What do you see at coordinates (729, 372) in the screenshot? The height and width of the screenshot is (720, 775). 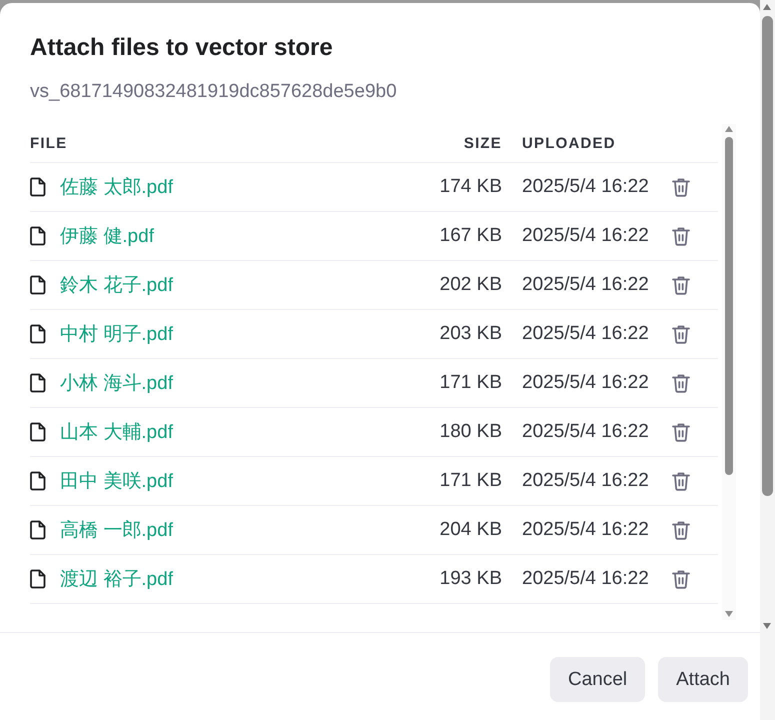 I see `table-scrollbar` at bounding box center [729, 372].